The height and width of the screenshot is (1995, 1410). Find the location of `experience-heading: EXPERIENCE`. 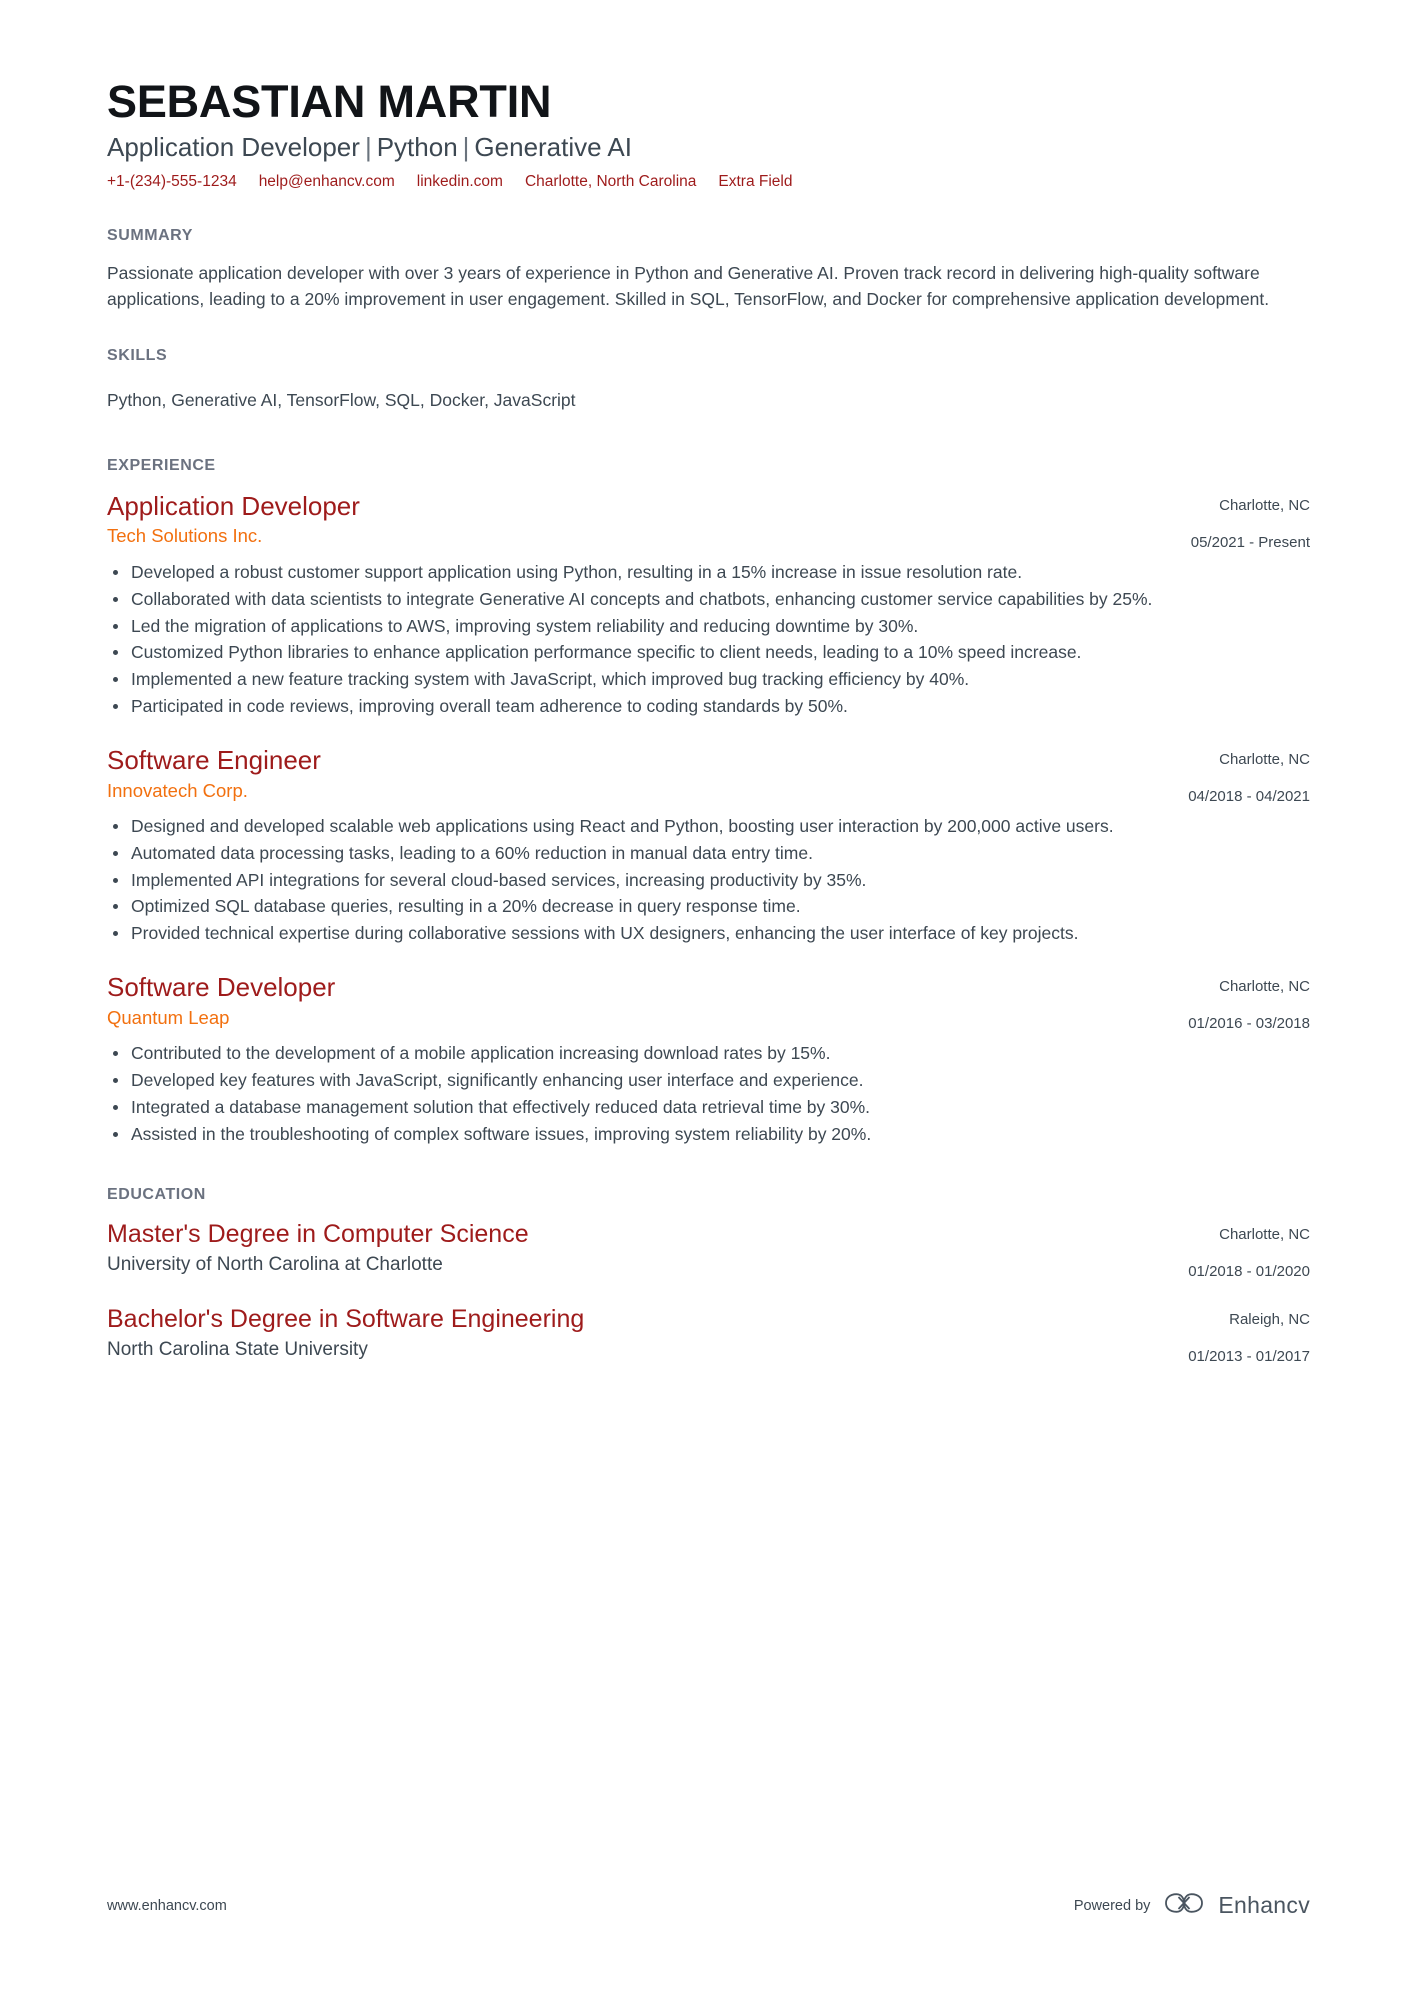

experience-heading: EXPERIENCE is located at coordinates (161, 465).